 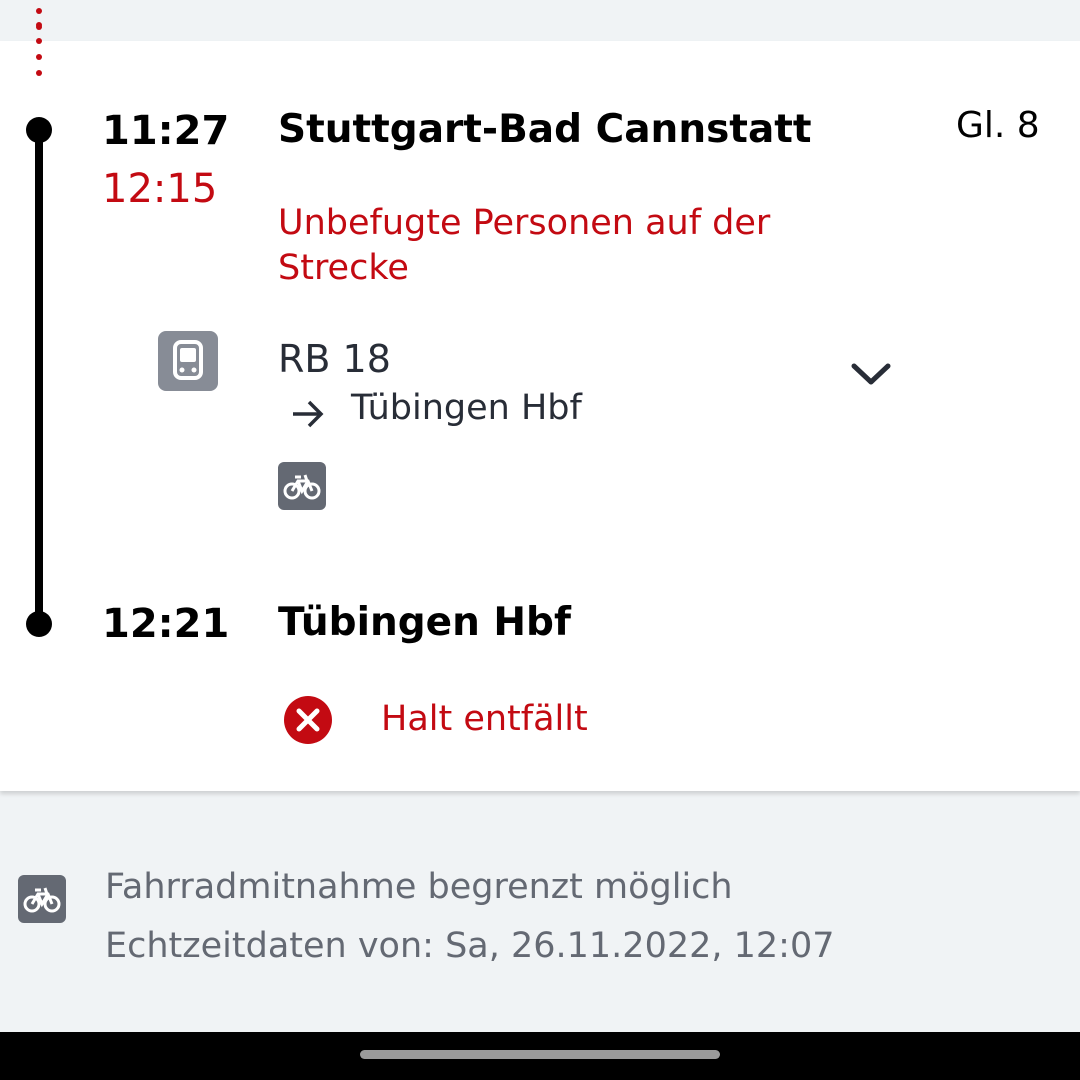 I want to click on timeline-line, so click(x=39, y=376).